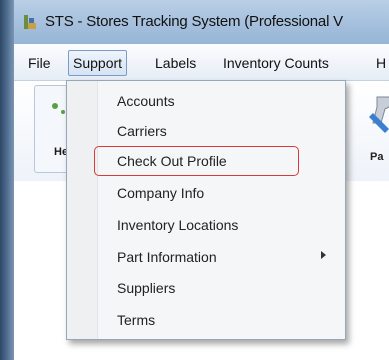  I want to click on highlight-annotation, so click(196, 161).